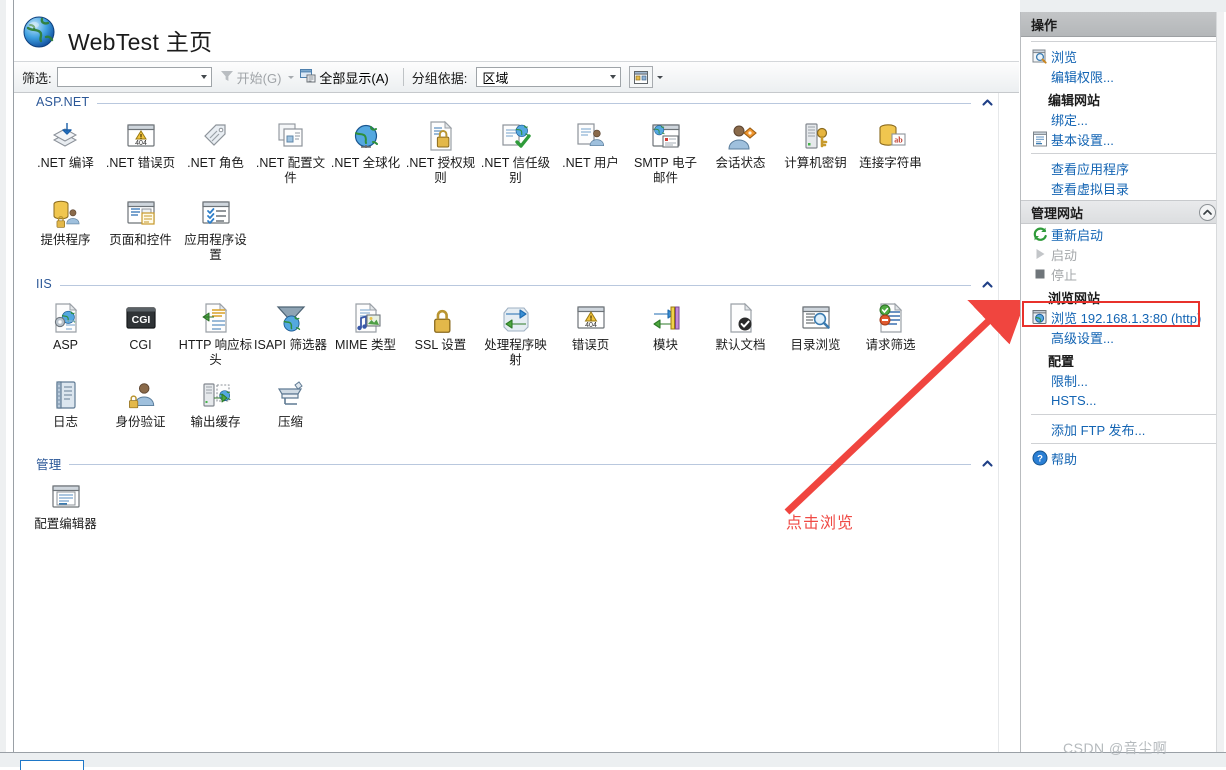 The width and height of the screenshot is (1226, 770). I want to click on section-header: ASP.NET, so click(506, 102).